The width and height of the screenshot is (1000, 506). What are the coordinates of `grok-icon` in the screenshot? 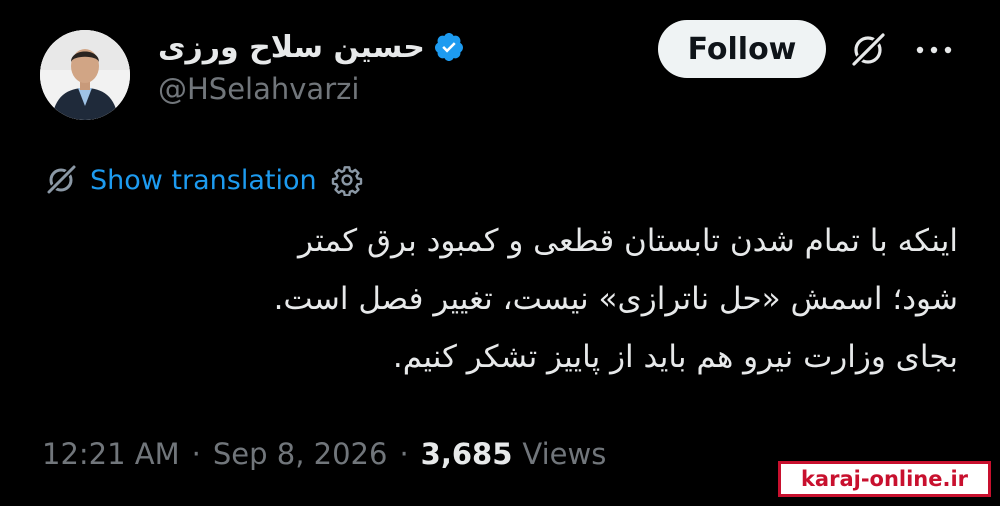 It's located at (868, 50).